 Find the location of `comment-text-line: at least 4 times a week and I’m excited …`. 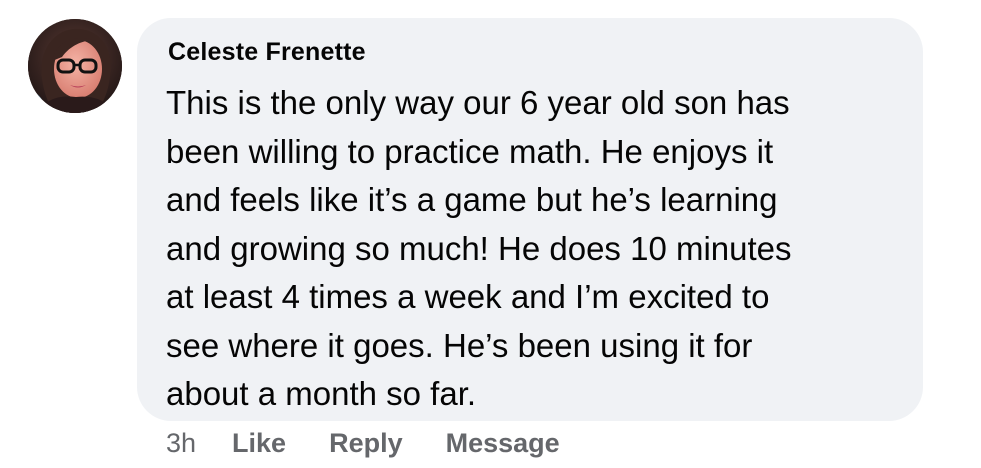

comment-text-line: at least 4 times a week and I’m excited … is located at coordinates (468, 296).